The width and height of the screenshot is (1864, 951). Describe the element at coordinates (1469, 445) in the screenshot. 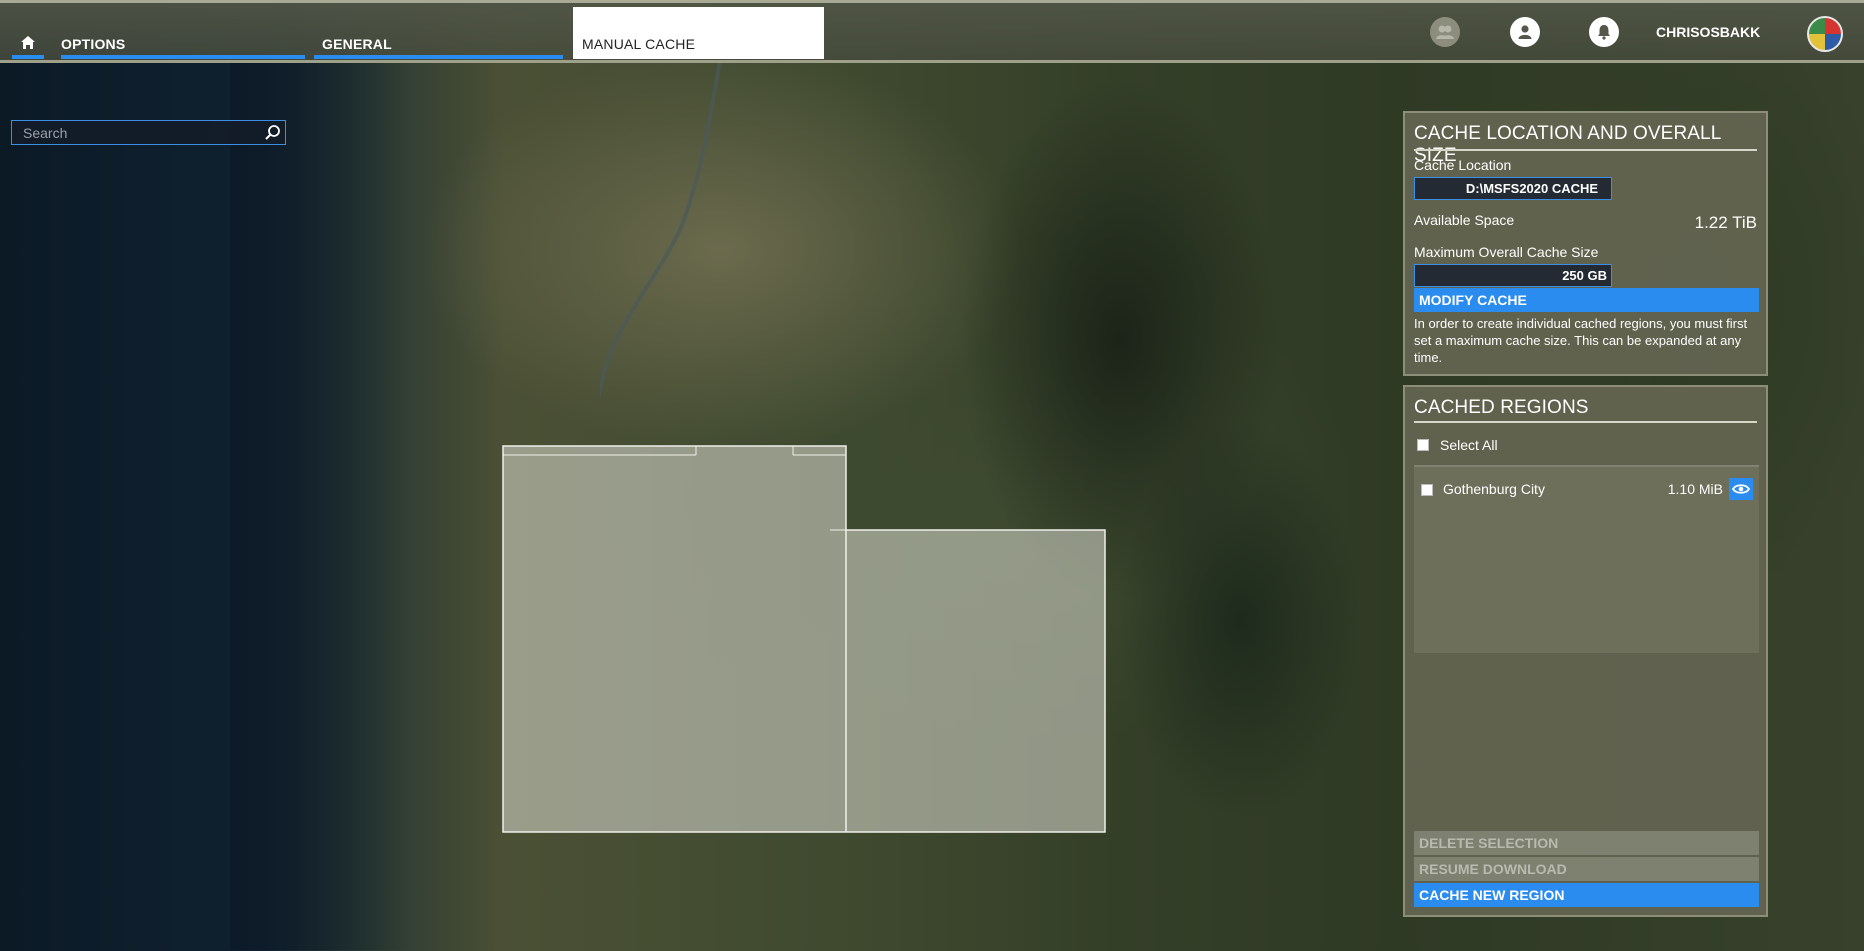

I see `select-all-label: Select All` at that location.